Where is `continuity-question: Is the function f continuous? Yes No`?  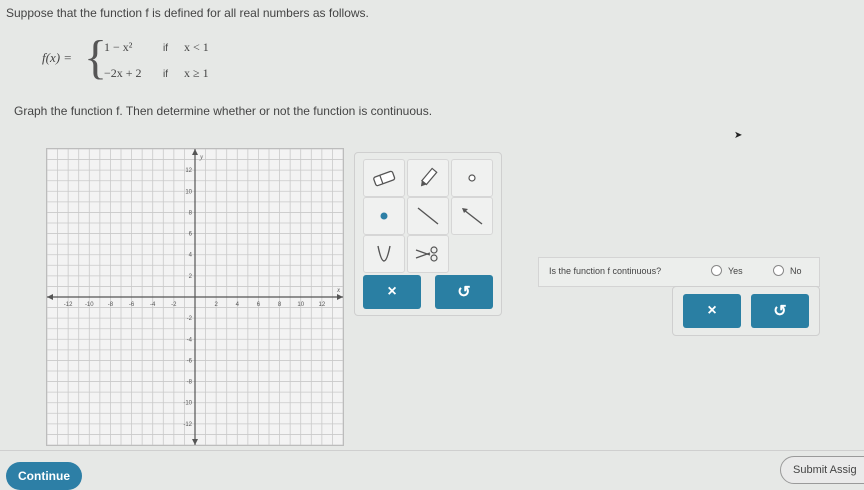
continuity-question: Is the function f continuous? Yes No is located at coordinates (679, 272).